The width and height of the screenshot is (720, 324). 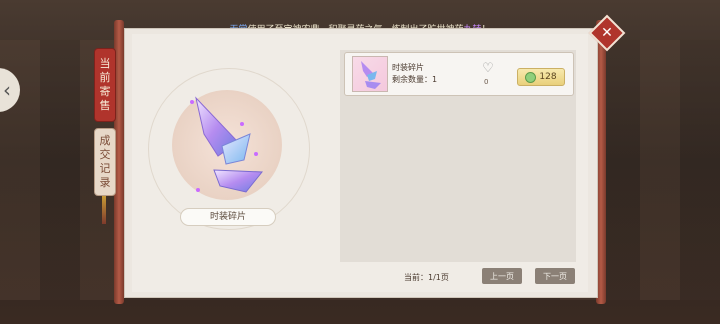 What do you see at coordinates (488, 69) in the screenshot?
I see `heart-icon: ♡` at bounding box center [488, 69].